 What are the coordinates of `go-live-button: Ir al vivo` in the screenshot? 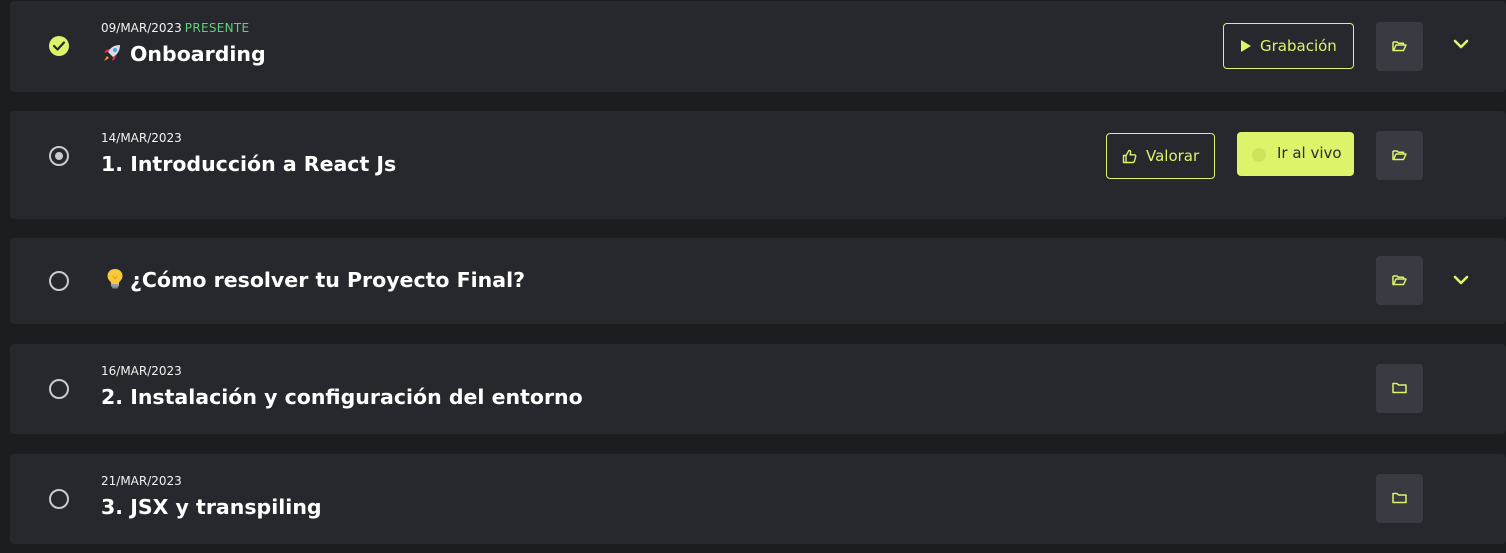 It's located at (1295, 154).